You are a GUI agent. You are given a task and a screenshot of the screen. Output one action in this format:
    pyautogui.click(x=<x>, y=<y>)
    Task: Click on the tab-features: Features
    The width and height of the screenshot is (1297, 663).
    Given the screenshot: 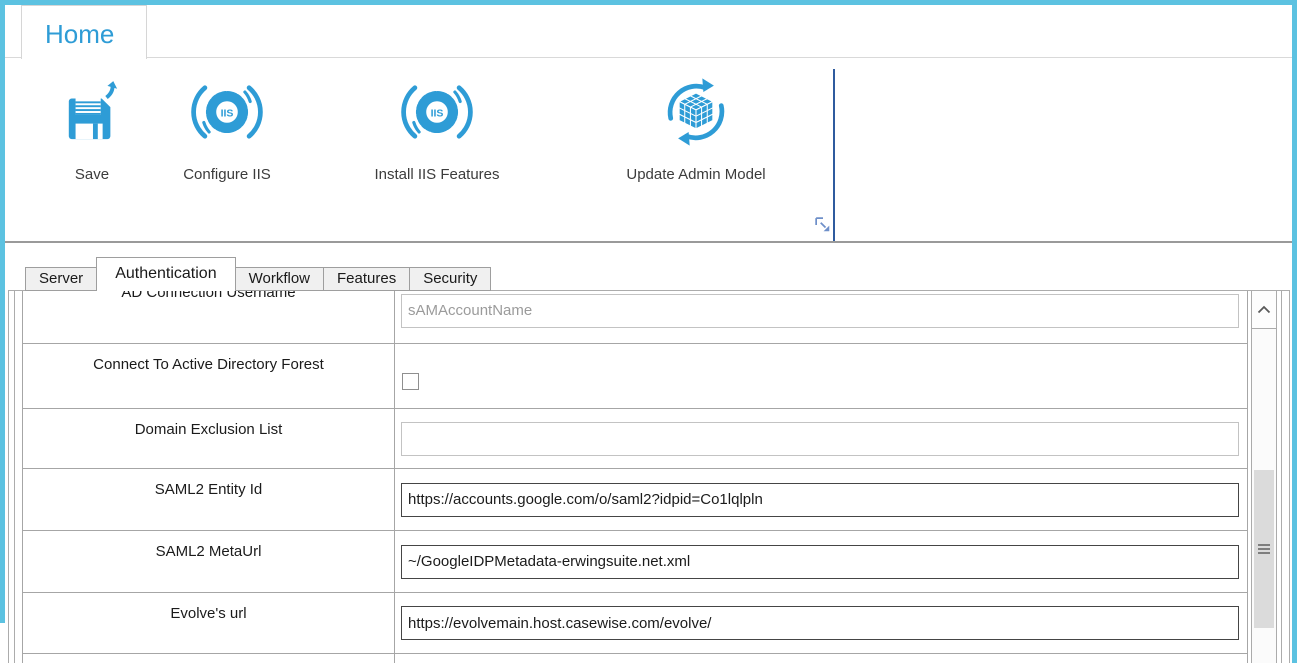 What is the action you would take?
    pyautogui.click(x=367, y=279)
    